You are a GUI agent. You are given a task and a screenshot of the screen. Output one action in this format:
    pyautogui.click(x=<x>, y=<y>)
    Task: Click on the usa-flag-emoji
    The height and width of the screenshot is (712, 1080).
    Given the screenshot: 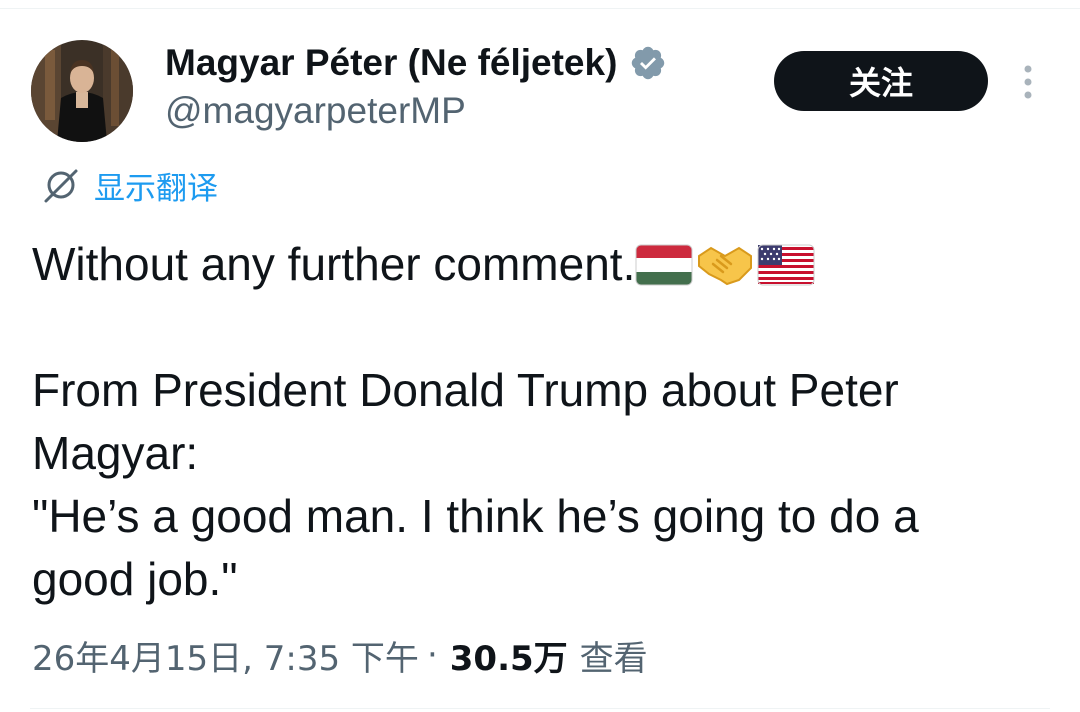 What is the action you would take?
    pyautogui.click(x=786, y=270)
    